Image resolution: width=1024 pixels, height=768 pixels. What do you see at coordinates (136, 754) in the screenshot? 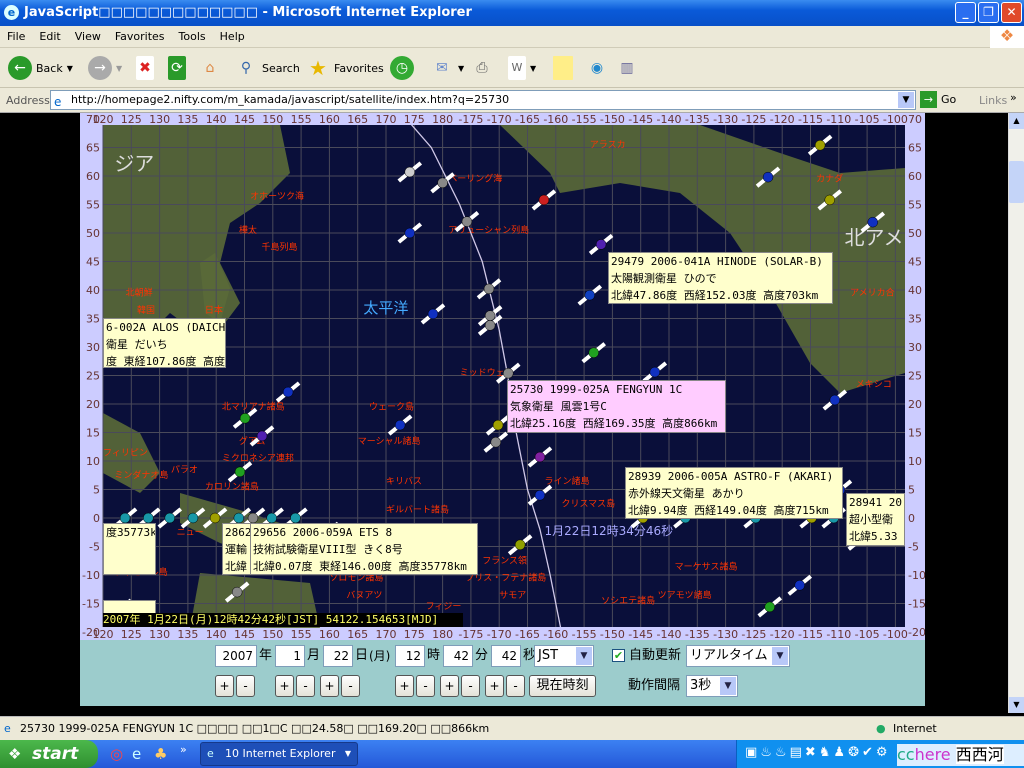
I see `ie-quicklaunch-icon: e` at bounding box center [136, 754].